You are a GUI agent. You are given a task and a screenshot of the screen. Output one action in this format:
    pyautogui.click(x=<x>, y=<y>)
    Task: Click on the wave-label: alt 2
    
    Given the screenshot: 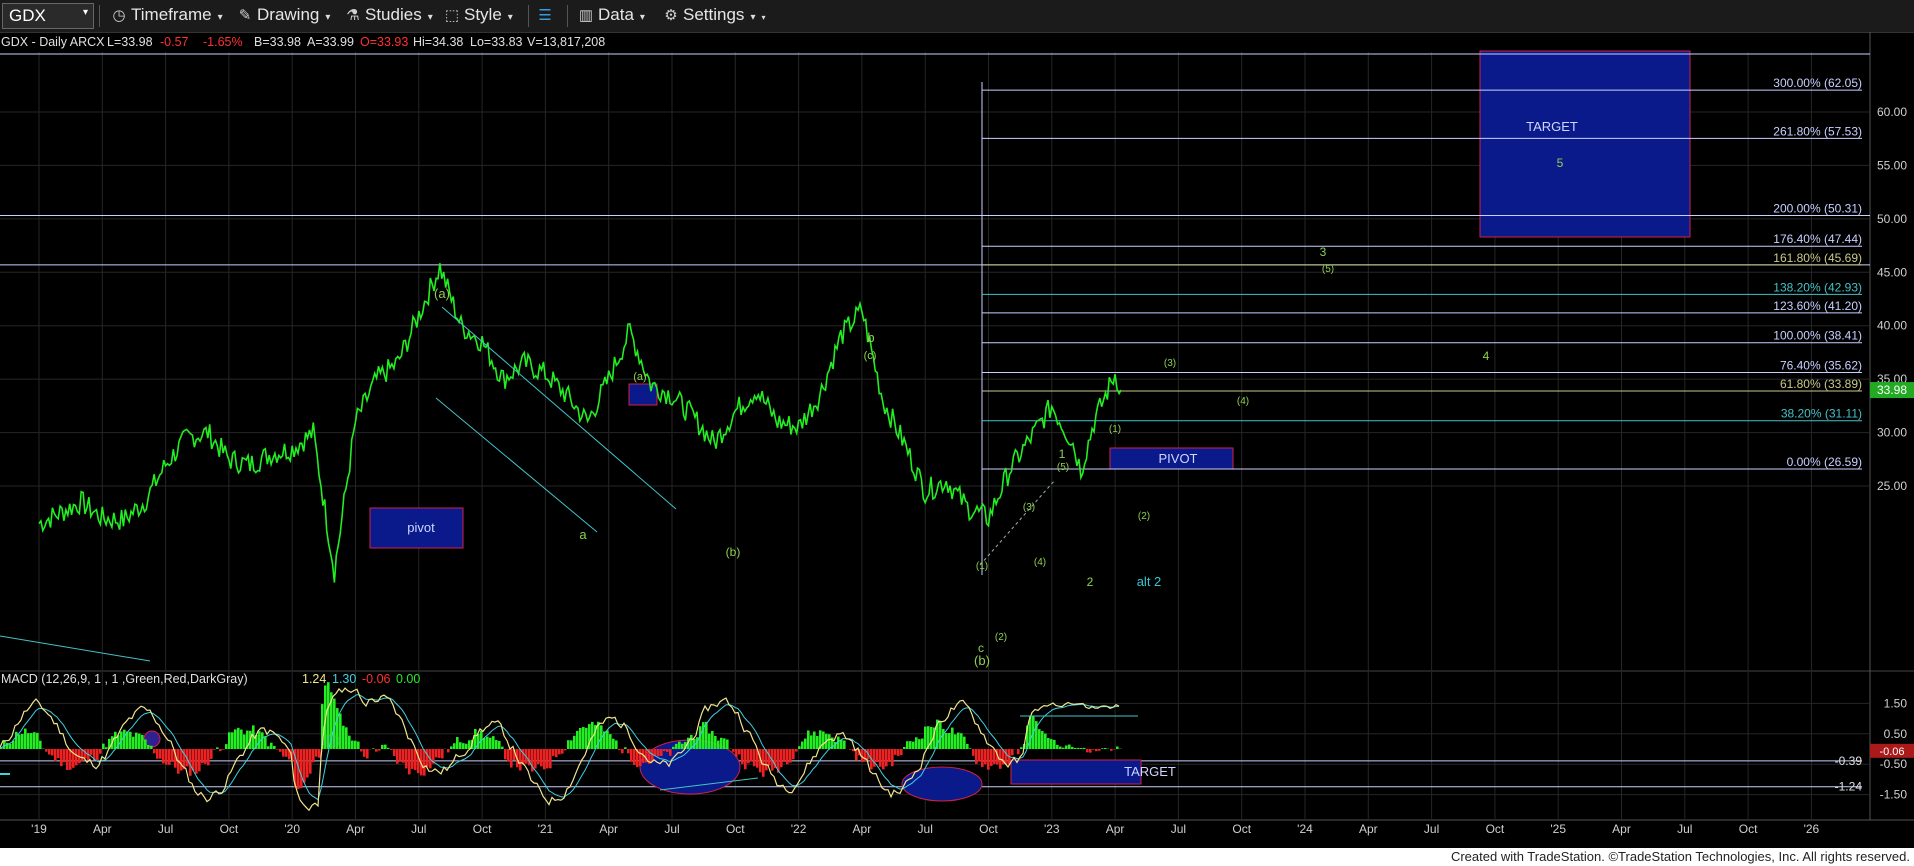 What is the action you would take?
    pyautogui.click(x=1149, y=581)
    